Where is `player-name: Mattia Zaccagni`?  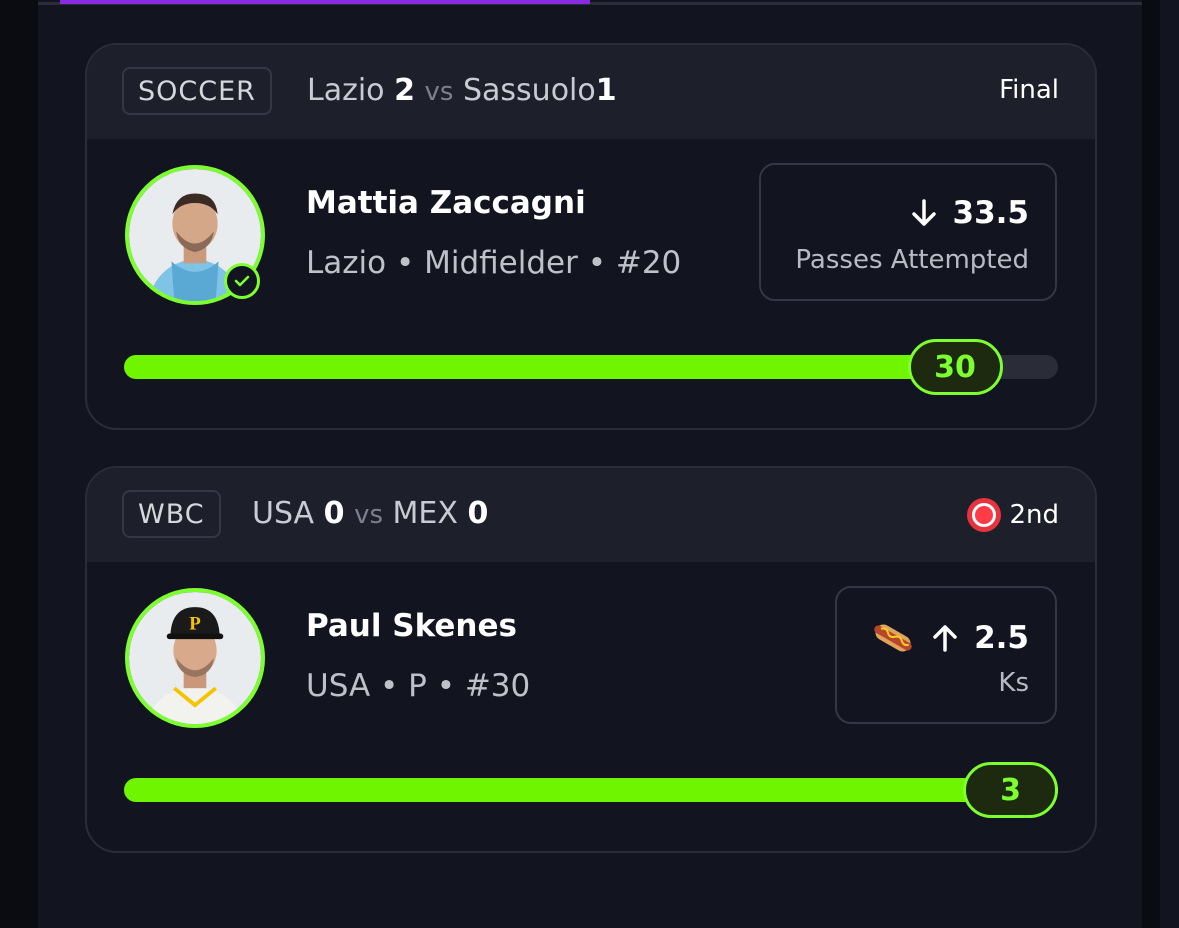 player-name: Mattia Zaccagni is located at coordinates (446, 203).